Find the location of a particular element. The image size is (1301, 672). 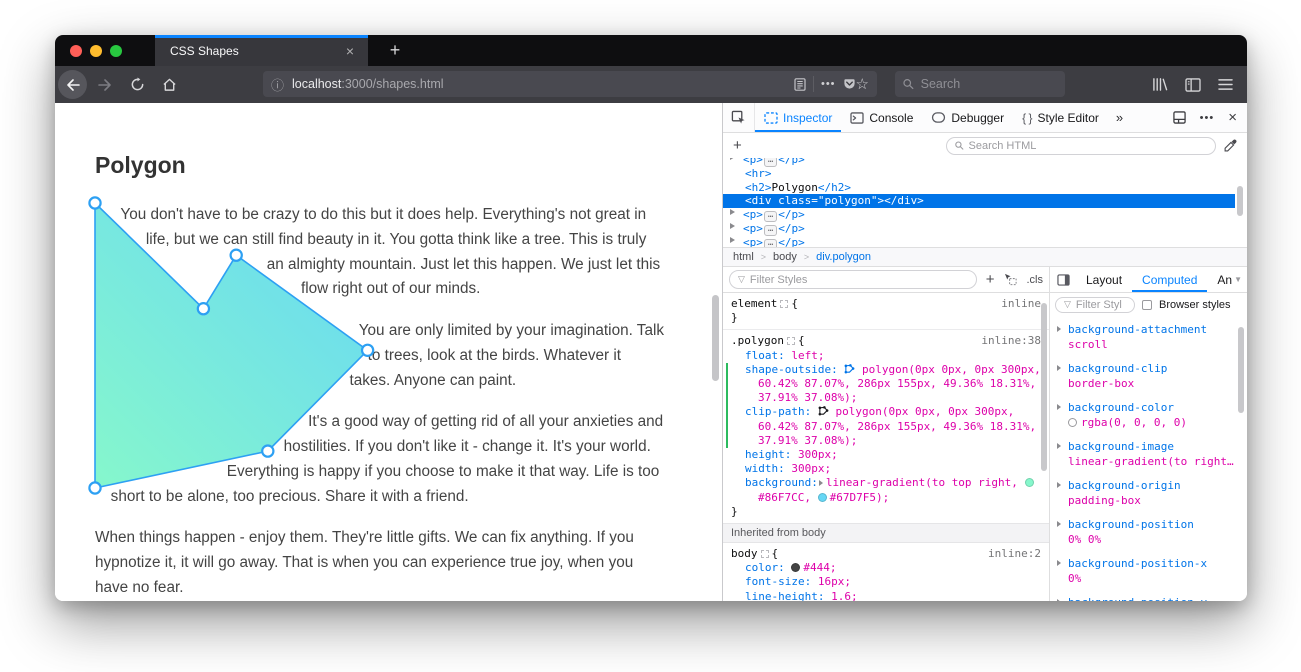

tab-computed: Computed is located at coordinates (1169, 279).